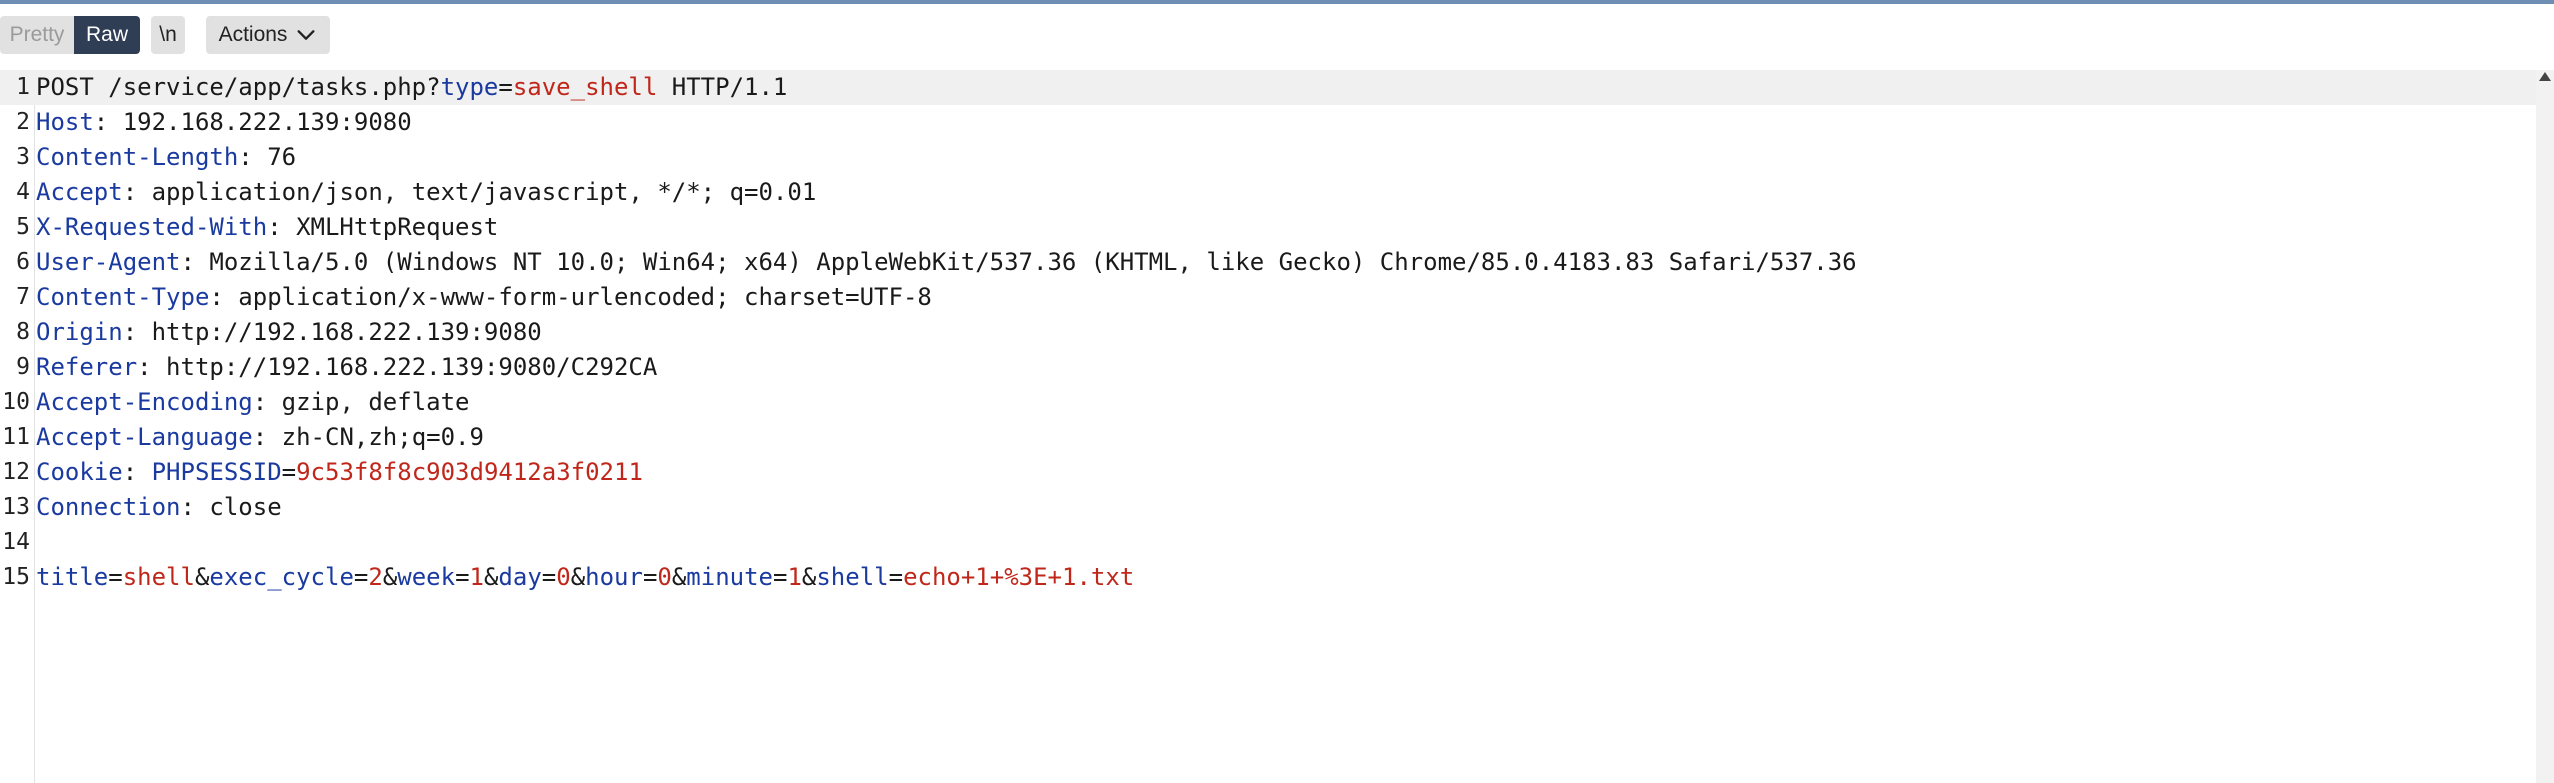  What do you see at coordinates (281, 577) in the screenshot?
I see `token-name: exec_cycle` at bounding box center [281, 577].